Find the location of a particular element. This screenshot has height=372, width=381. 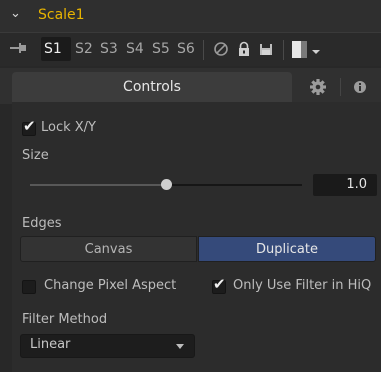

slot-s6: S6 is located at coordinates (186, 49).